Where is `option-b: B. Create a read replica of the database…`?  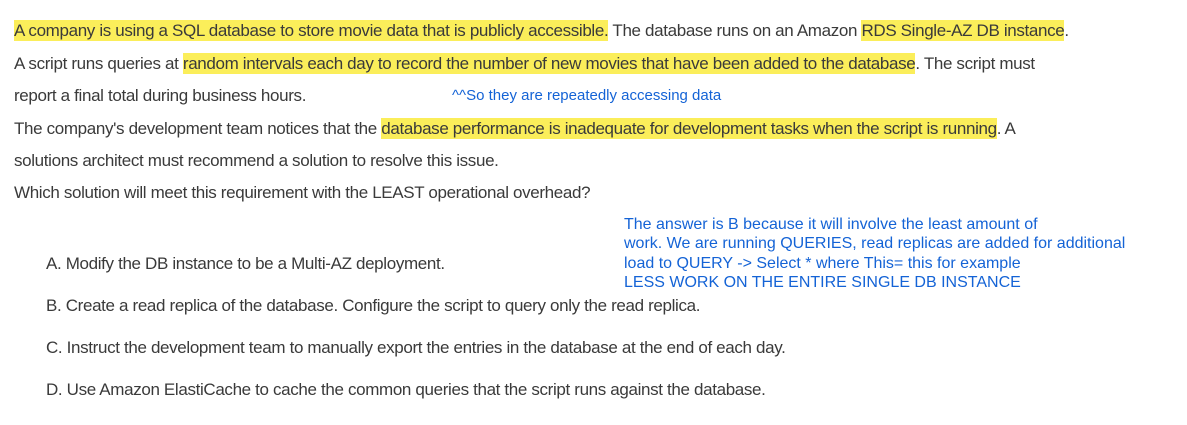
option-b: B. Create a read replica of the database… is located at coordinates (373, 306).